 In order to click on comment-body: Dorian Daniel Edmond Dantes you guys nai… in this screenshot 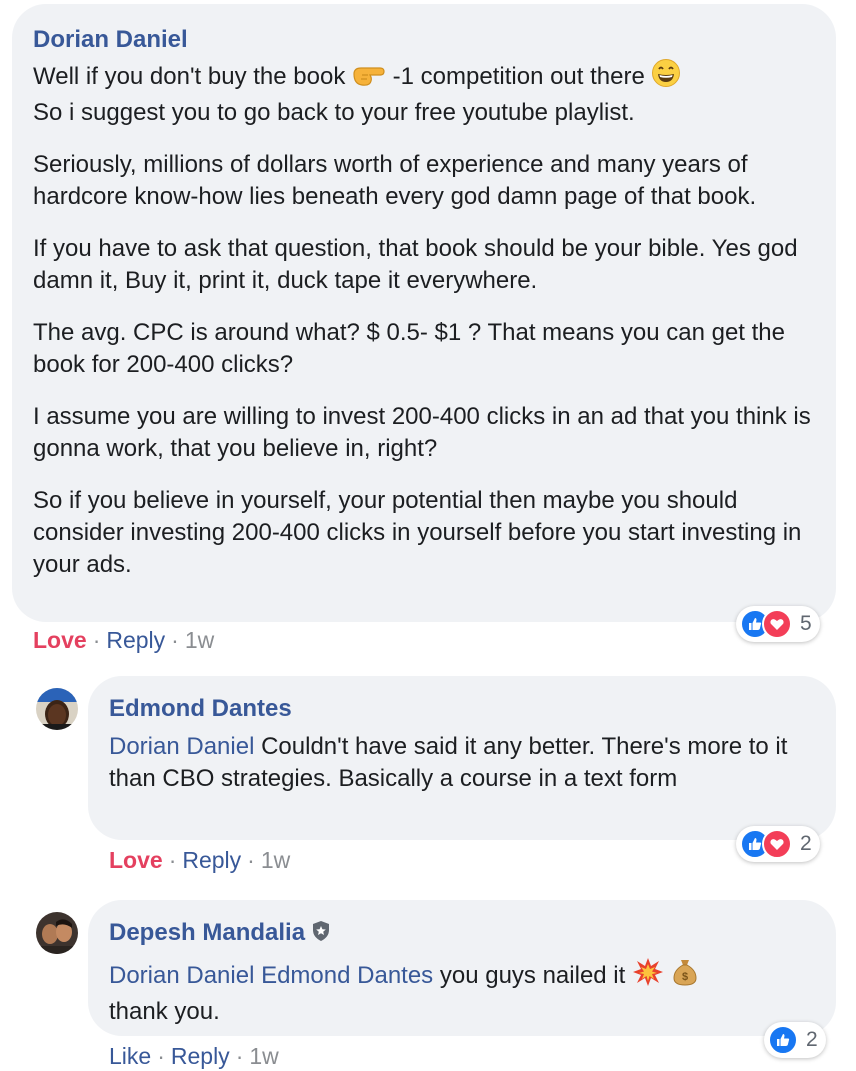, I will do `click(462, 992)`.